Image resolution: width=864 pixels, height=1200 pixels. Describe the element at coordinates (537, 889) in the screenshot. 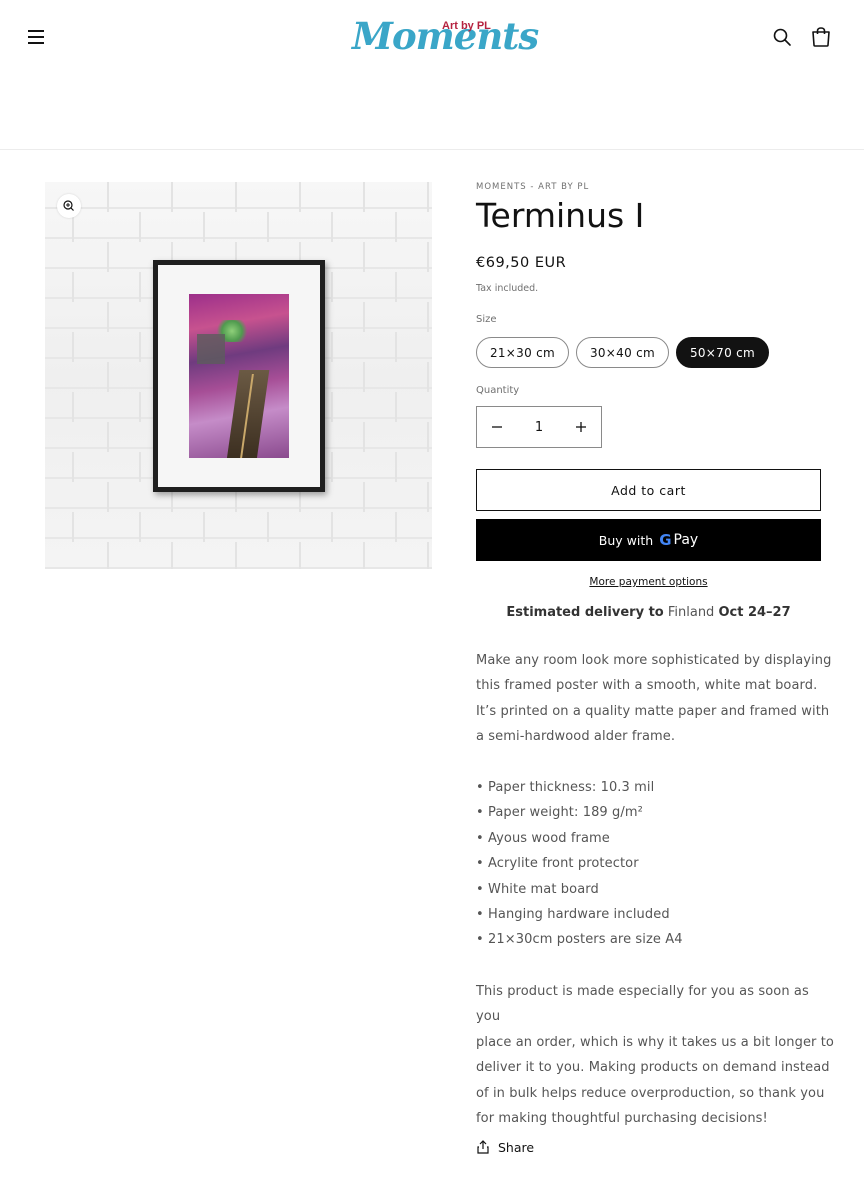

I see `feature-item: • White mat board` at that location.